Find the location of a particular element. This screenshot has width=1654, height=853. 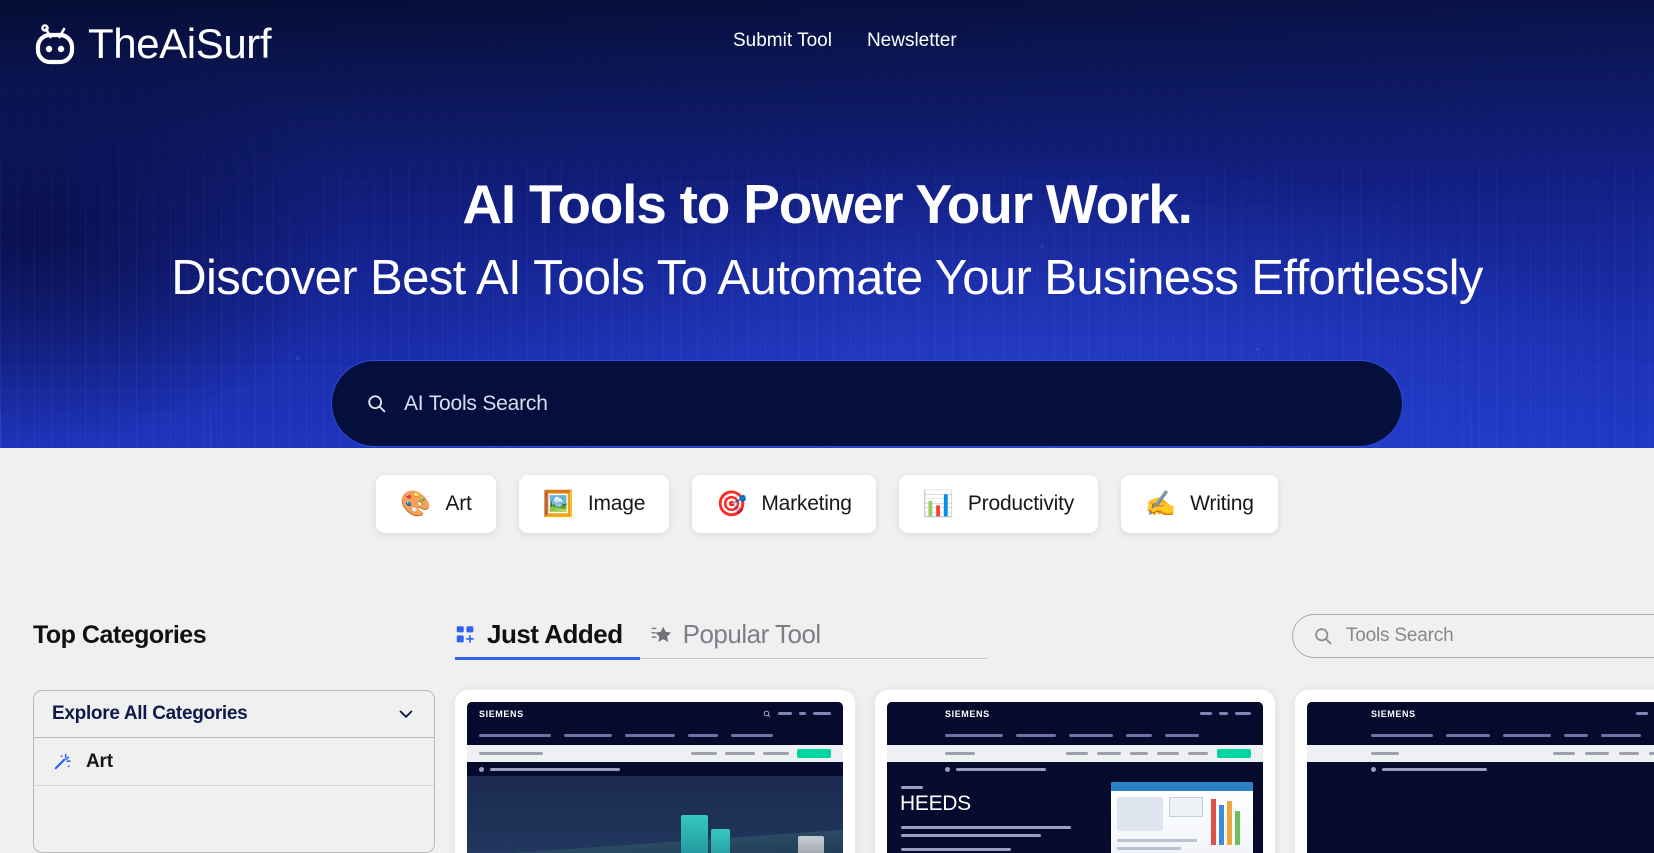

dropdown-label: Explore All Categories is located at coordinates (150, 713).